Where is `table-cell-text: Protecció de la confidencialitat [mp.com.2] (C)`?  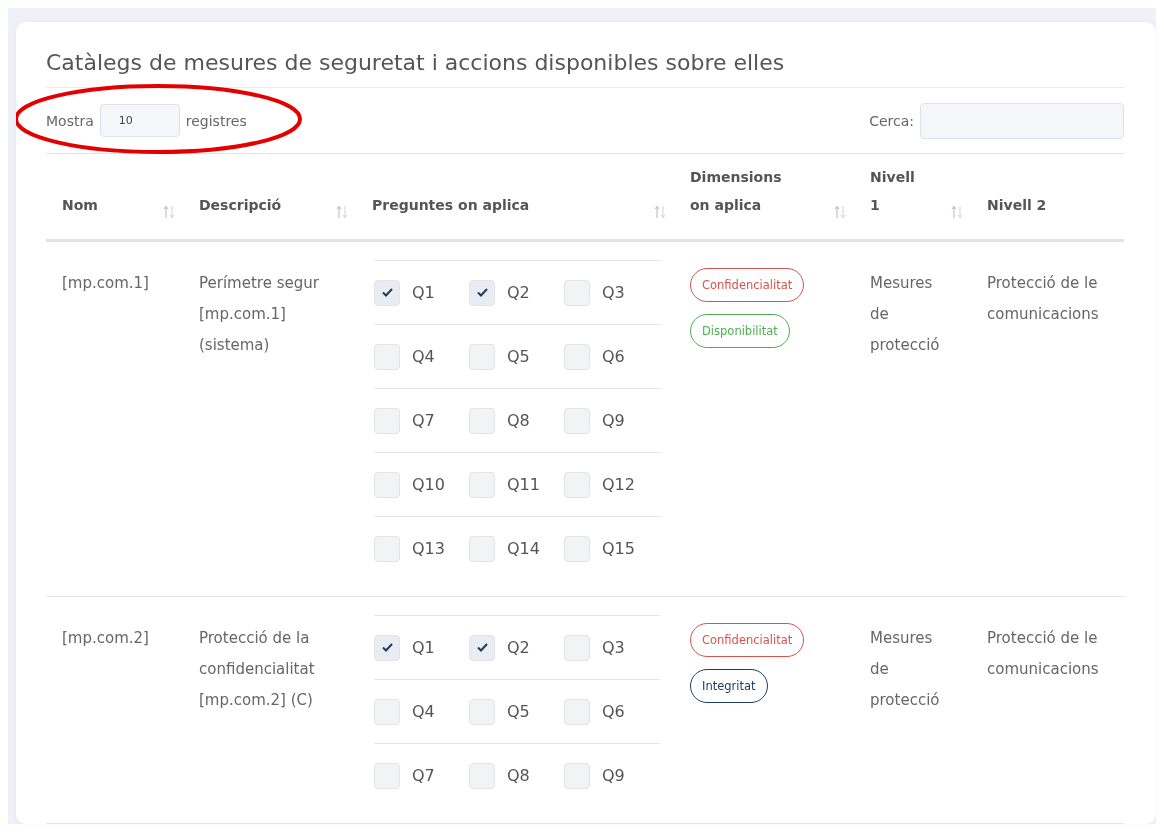
table-cell-text: Protecció de la confidencialitat [mp.com.2] (C) is located at coordinates (257, 669).